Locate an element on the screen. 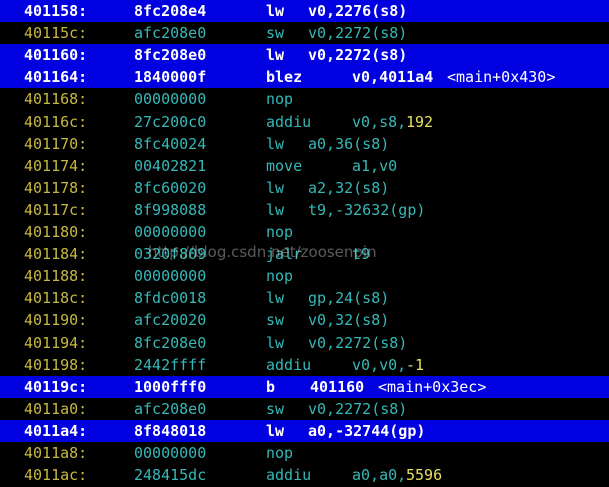  instruction-address: 40115c: is located at coordinates (56, 33).